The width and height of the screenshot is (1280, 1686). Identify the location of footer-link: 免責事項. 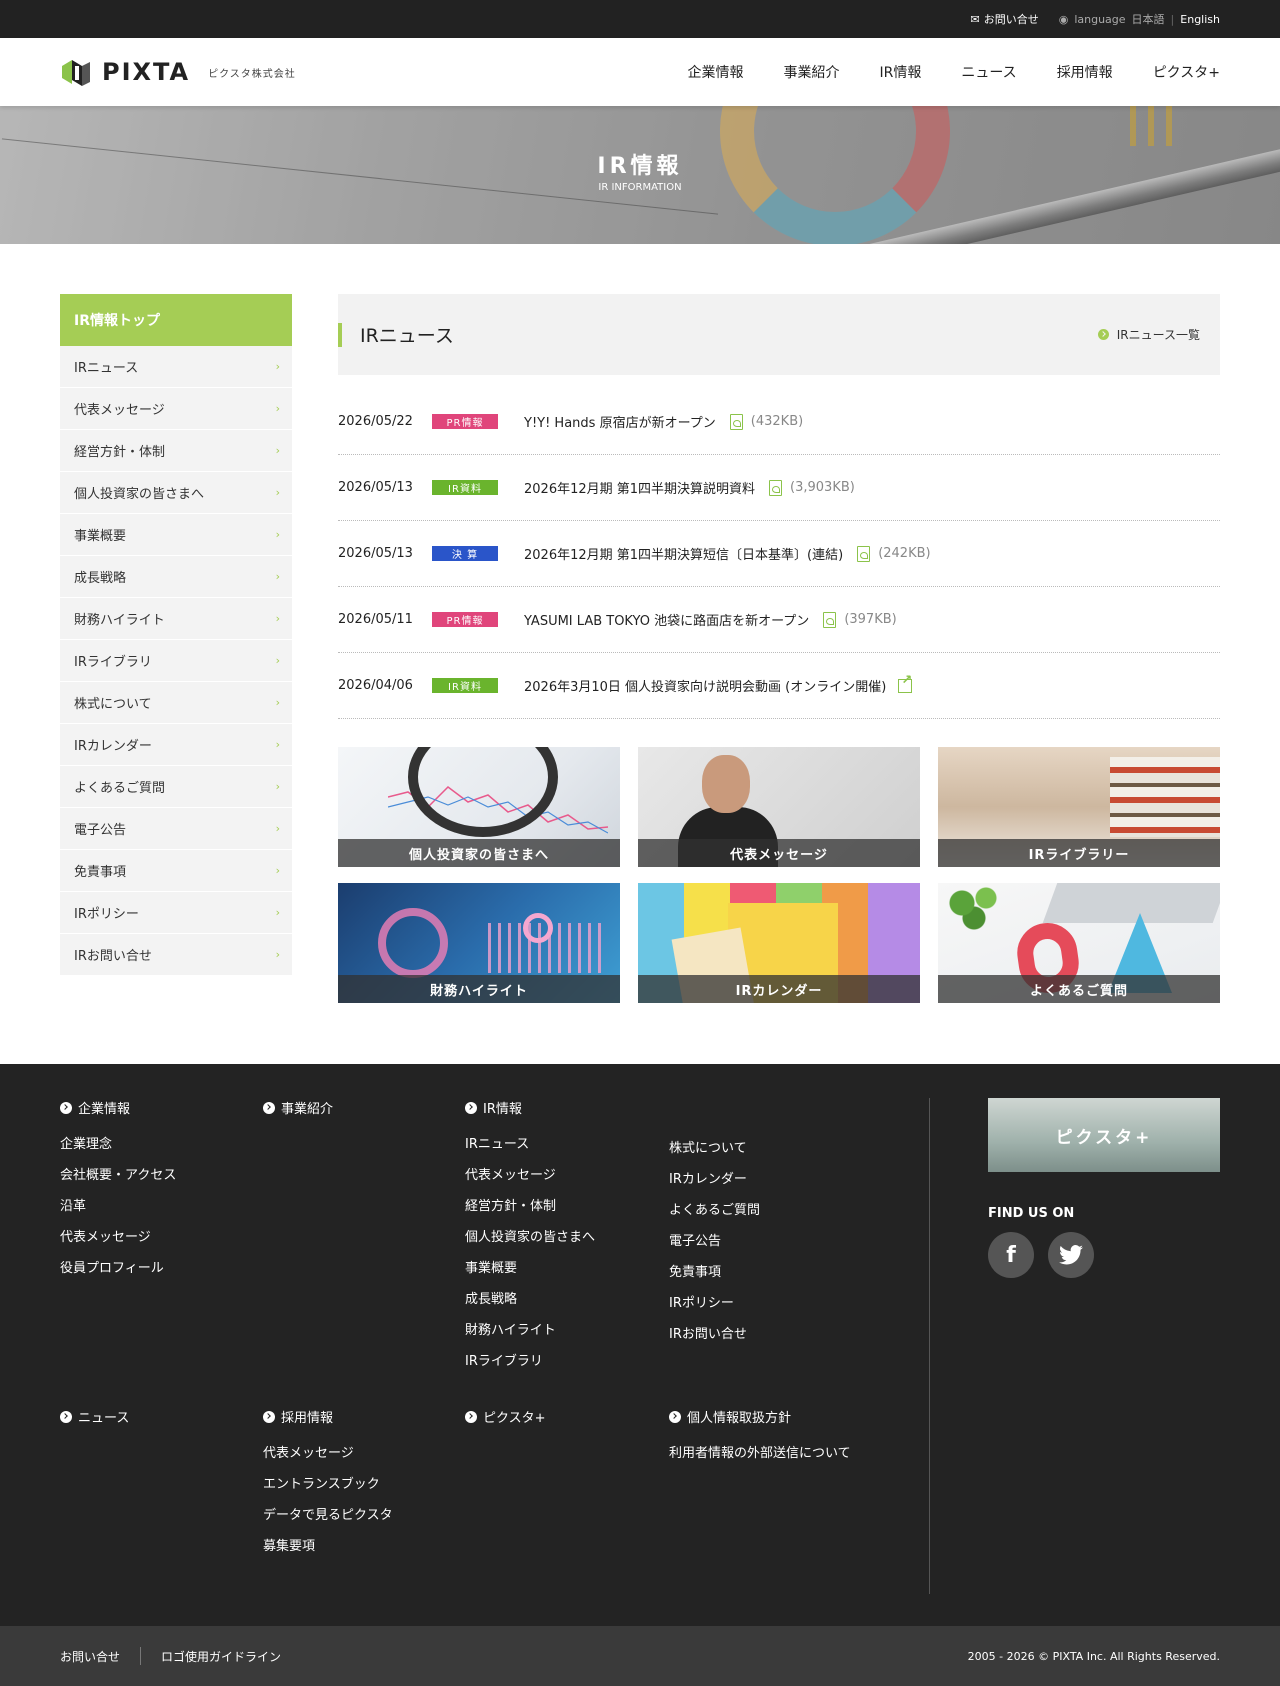
(714, 1270).